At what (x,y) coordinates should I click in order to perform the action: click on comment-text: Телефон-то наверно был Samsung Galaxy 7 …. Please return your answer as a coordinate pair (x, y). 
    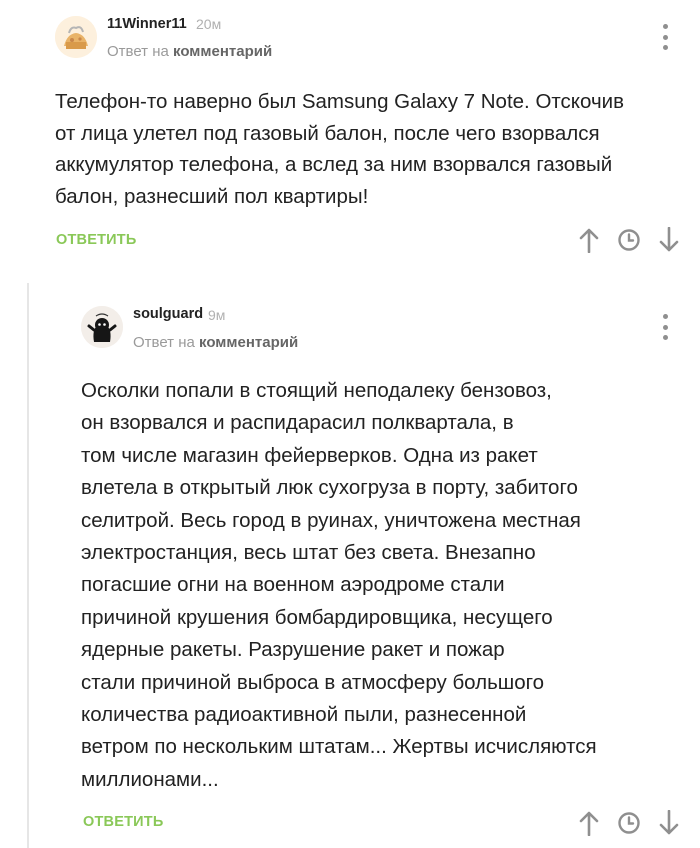
    Looking at the image, I should click on (339, 149).